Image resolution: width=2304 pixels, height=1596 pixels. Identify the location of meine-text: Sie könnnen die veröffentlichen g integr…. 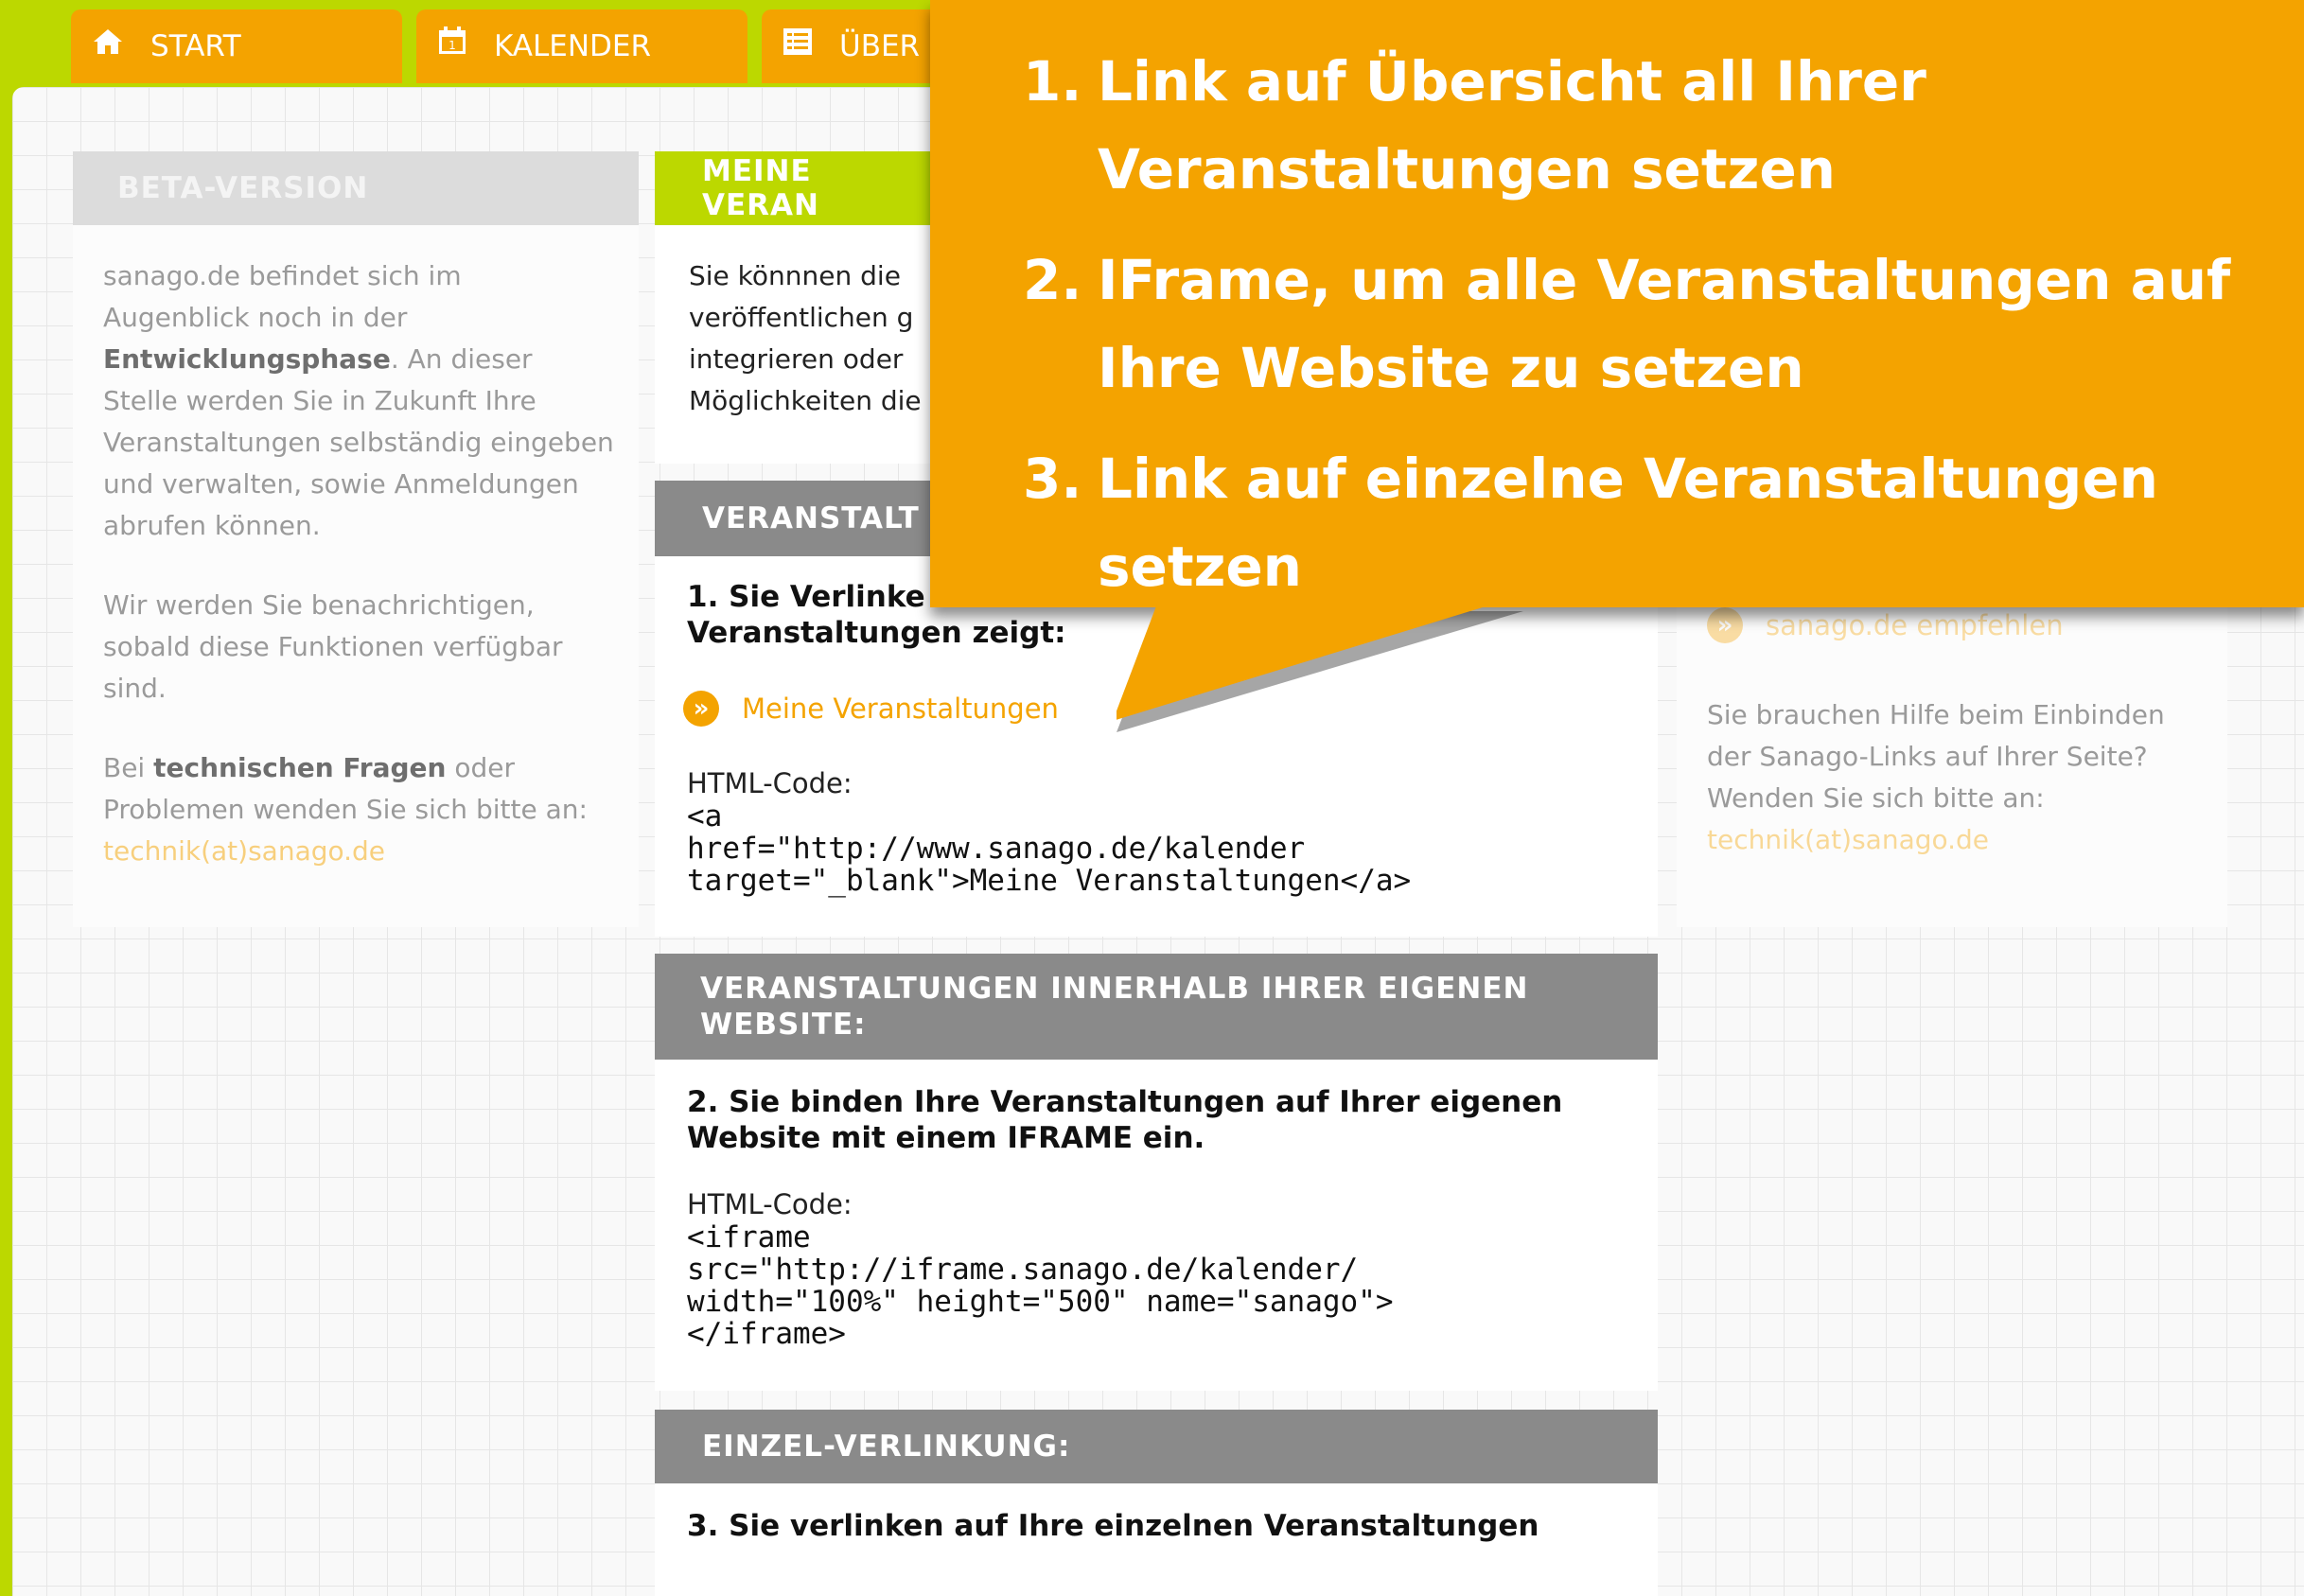
(805, 338).